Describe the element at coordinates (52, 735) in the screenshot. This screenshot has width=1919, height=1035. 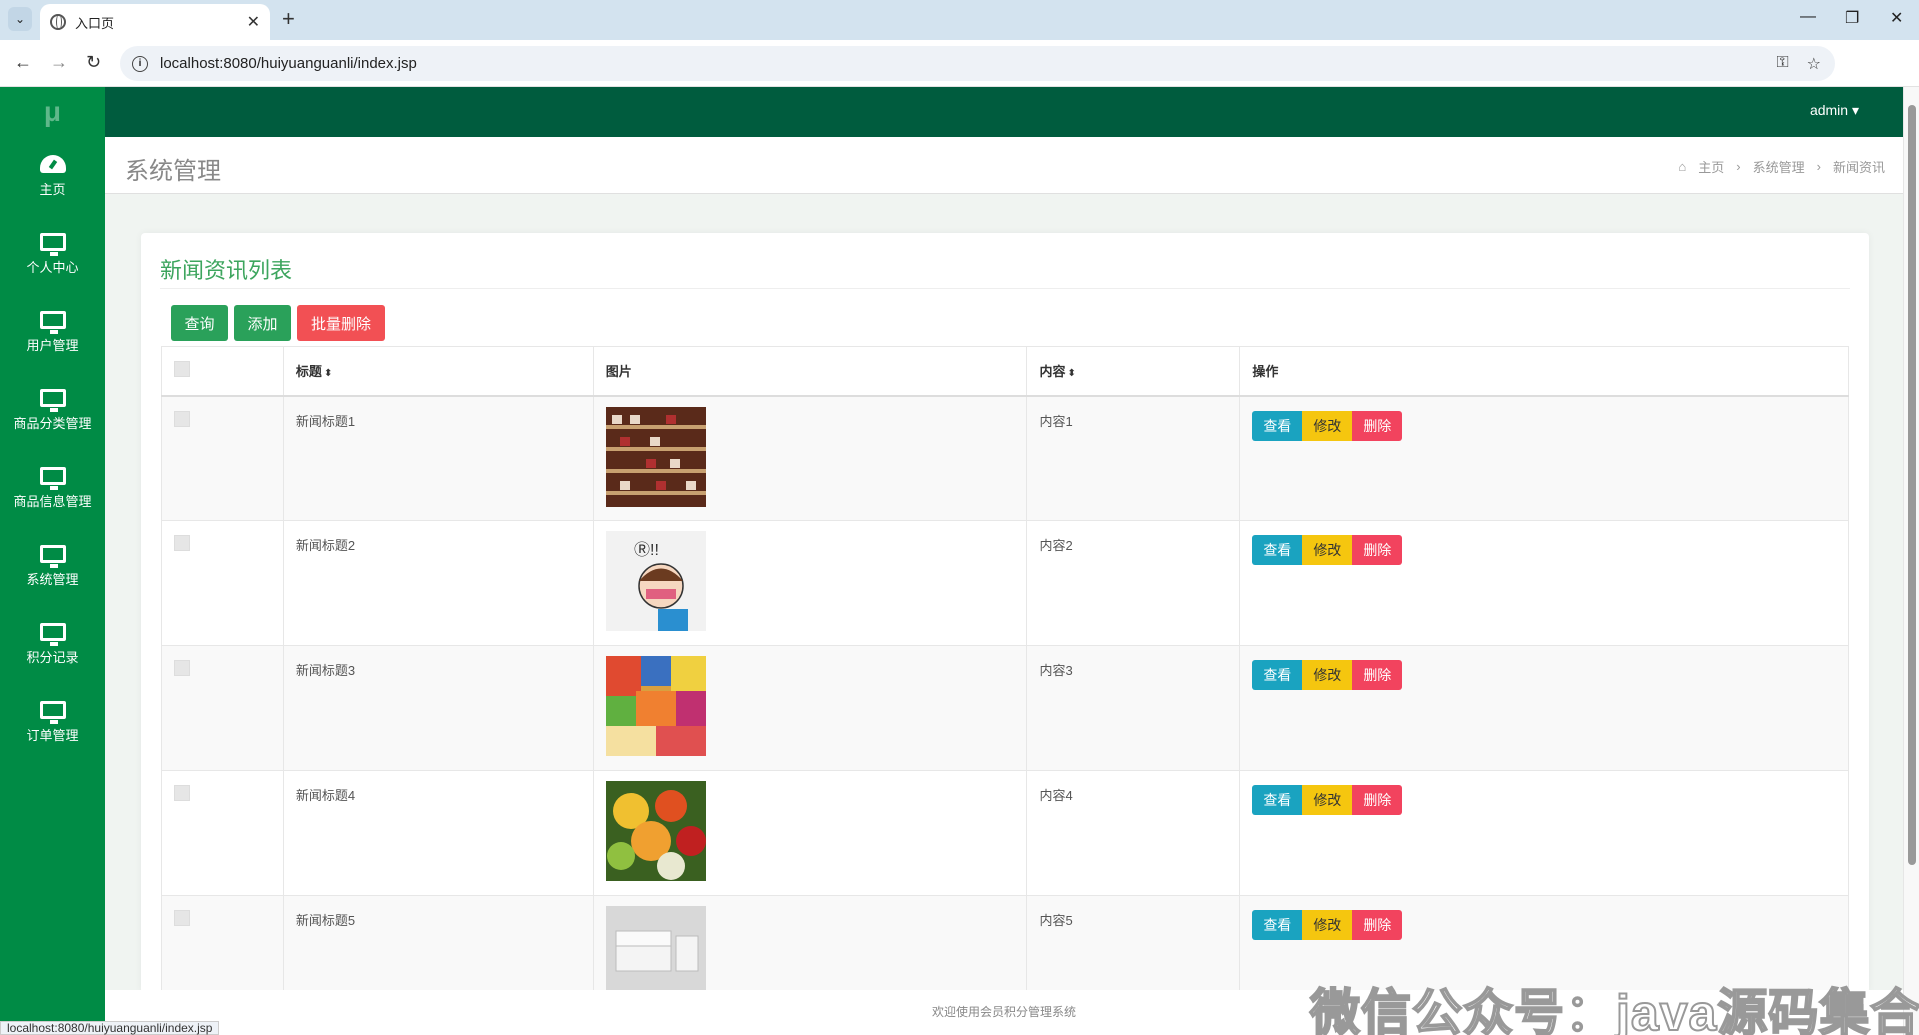
I see `sidebar-item-label: 订单管理` at that location.